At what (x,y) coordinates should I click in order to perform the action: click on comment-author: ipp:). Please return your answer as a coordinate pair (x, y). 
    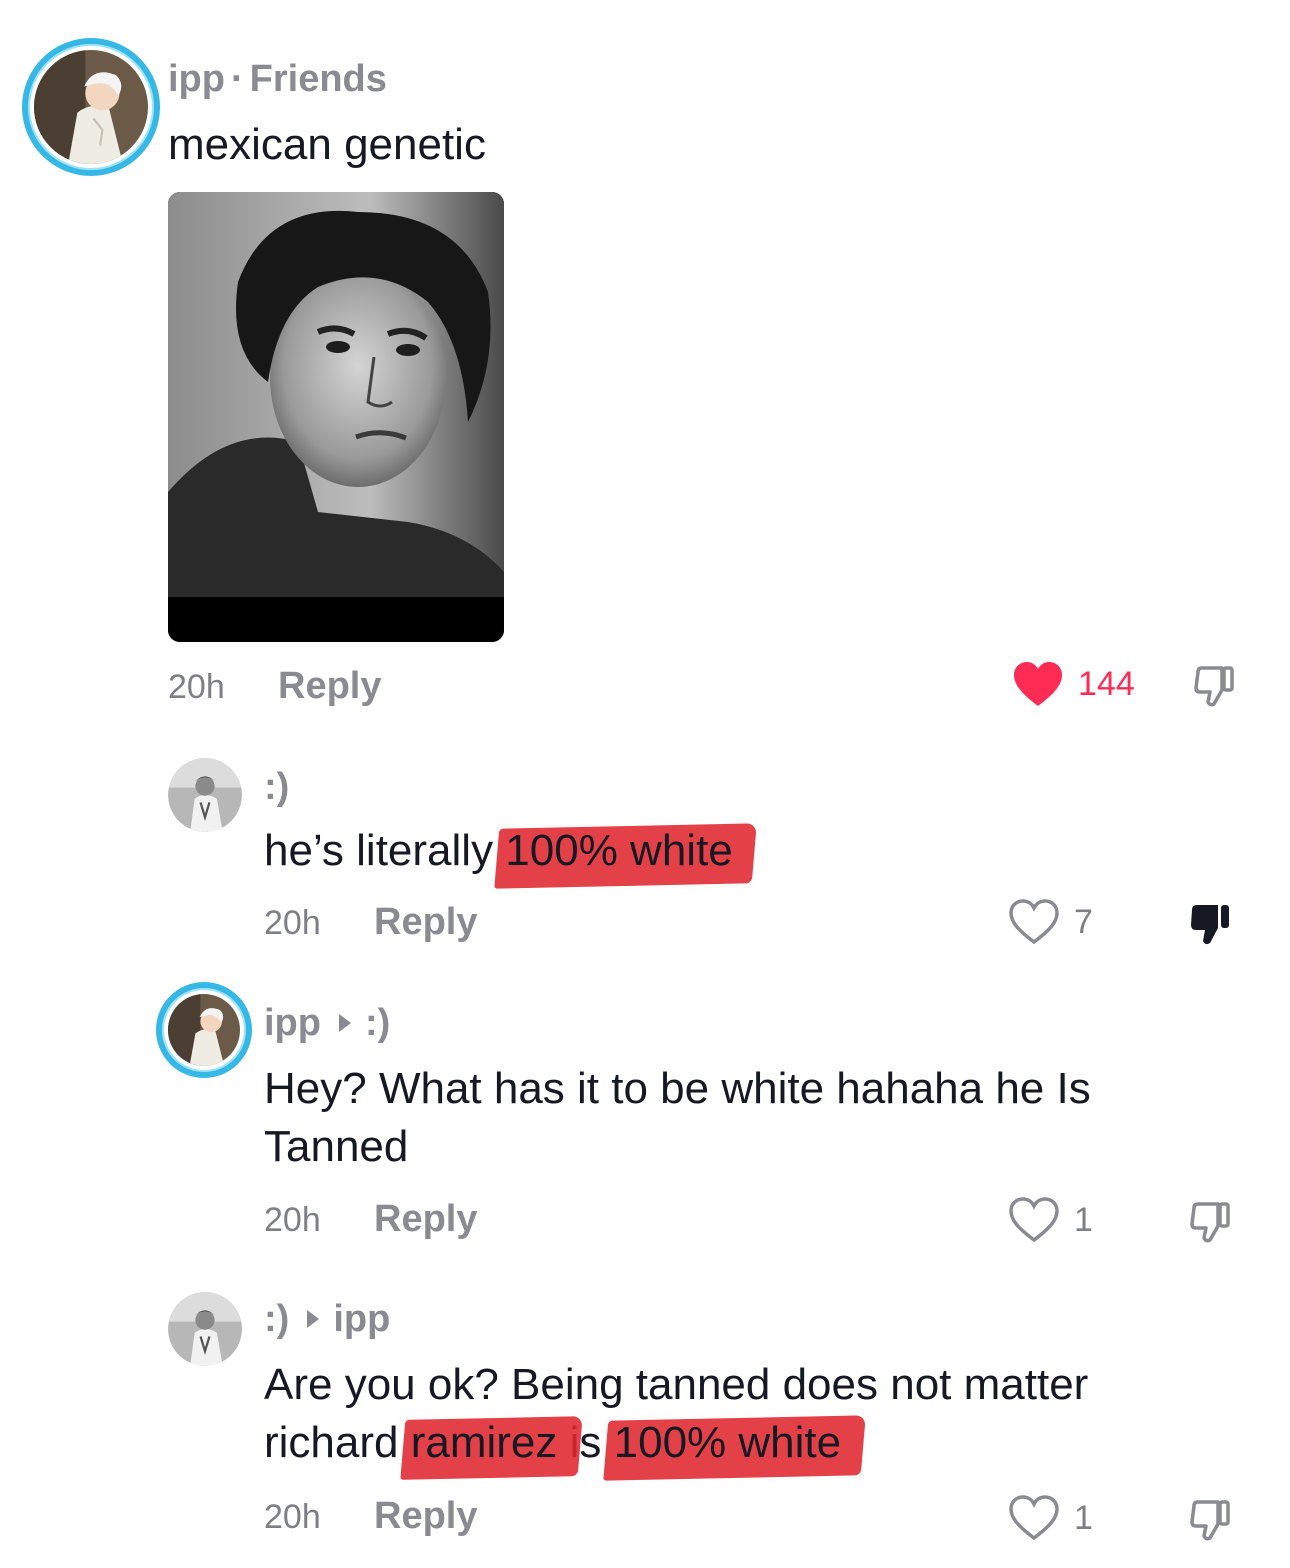
    Looking at the image, I should click on (327, 1023).